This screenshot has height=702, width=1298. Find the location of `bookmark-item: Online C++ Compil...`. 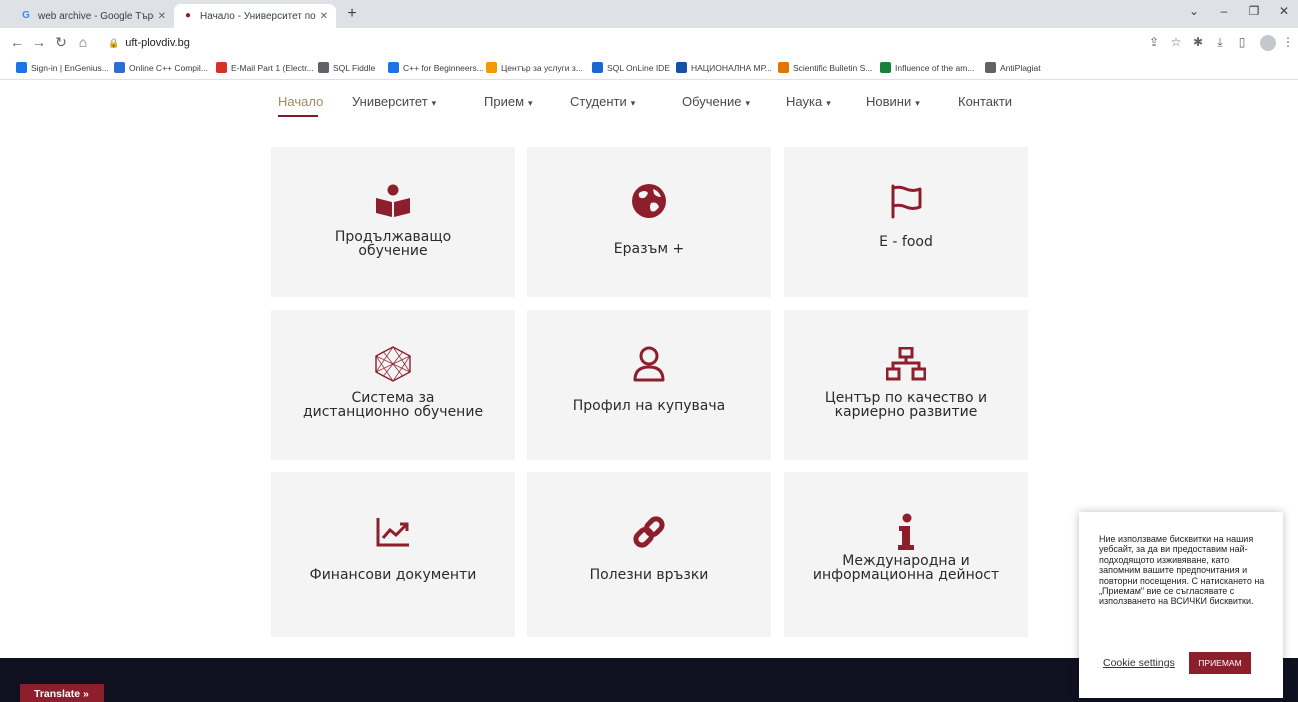

bookmark-item: Online C++ Compil... is located at coordinates (161, 67).